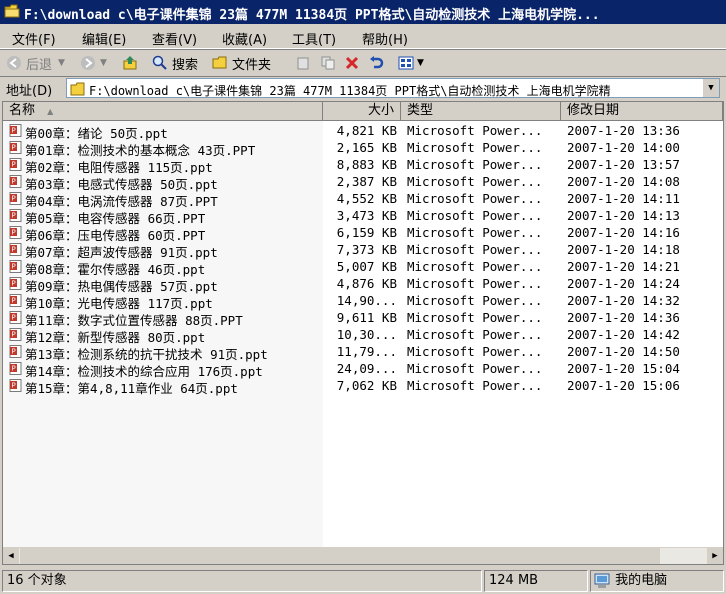 The width and height of the screenshot is (726, 594). What do you see at coordinates (130, 63) in the screenshot?
I see `up-button` at bounding box center [130, 63].